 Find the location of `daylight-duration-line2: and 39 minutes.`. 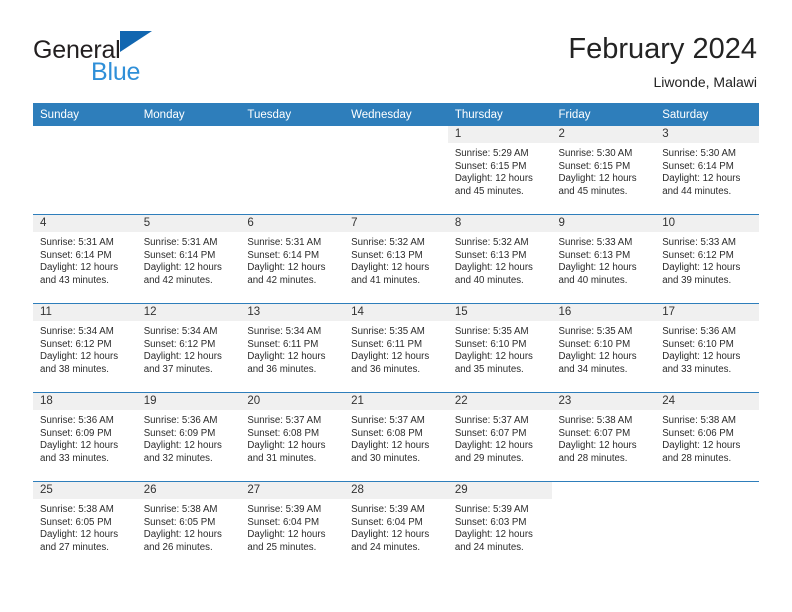

daylight-duration-line2: and 39 minutes. is located at coordinates (697, 280).